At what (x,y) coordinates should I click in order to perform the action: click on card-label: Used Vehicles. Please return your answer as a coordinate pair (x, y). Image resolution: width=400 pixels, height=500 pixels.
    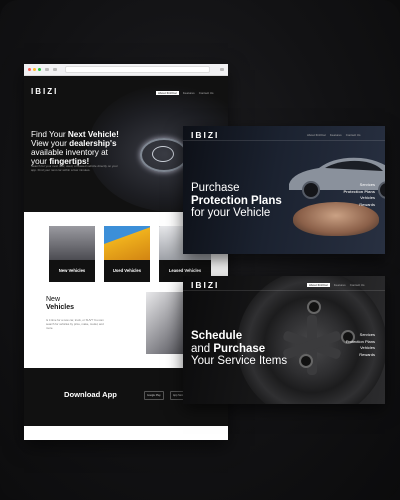
    Looking at the image, I should click on (127, 270).